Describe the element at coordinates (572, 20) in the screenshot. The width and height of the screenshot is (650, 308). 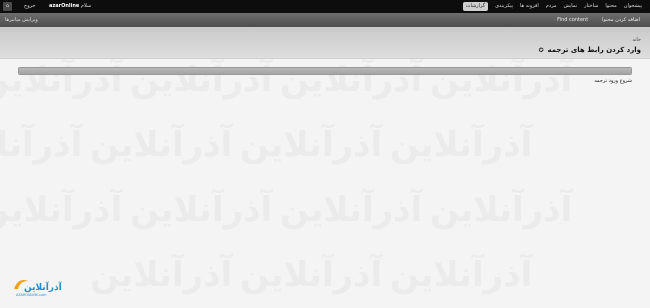
I see `shortcut-find-content: Find content` at that location.